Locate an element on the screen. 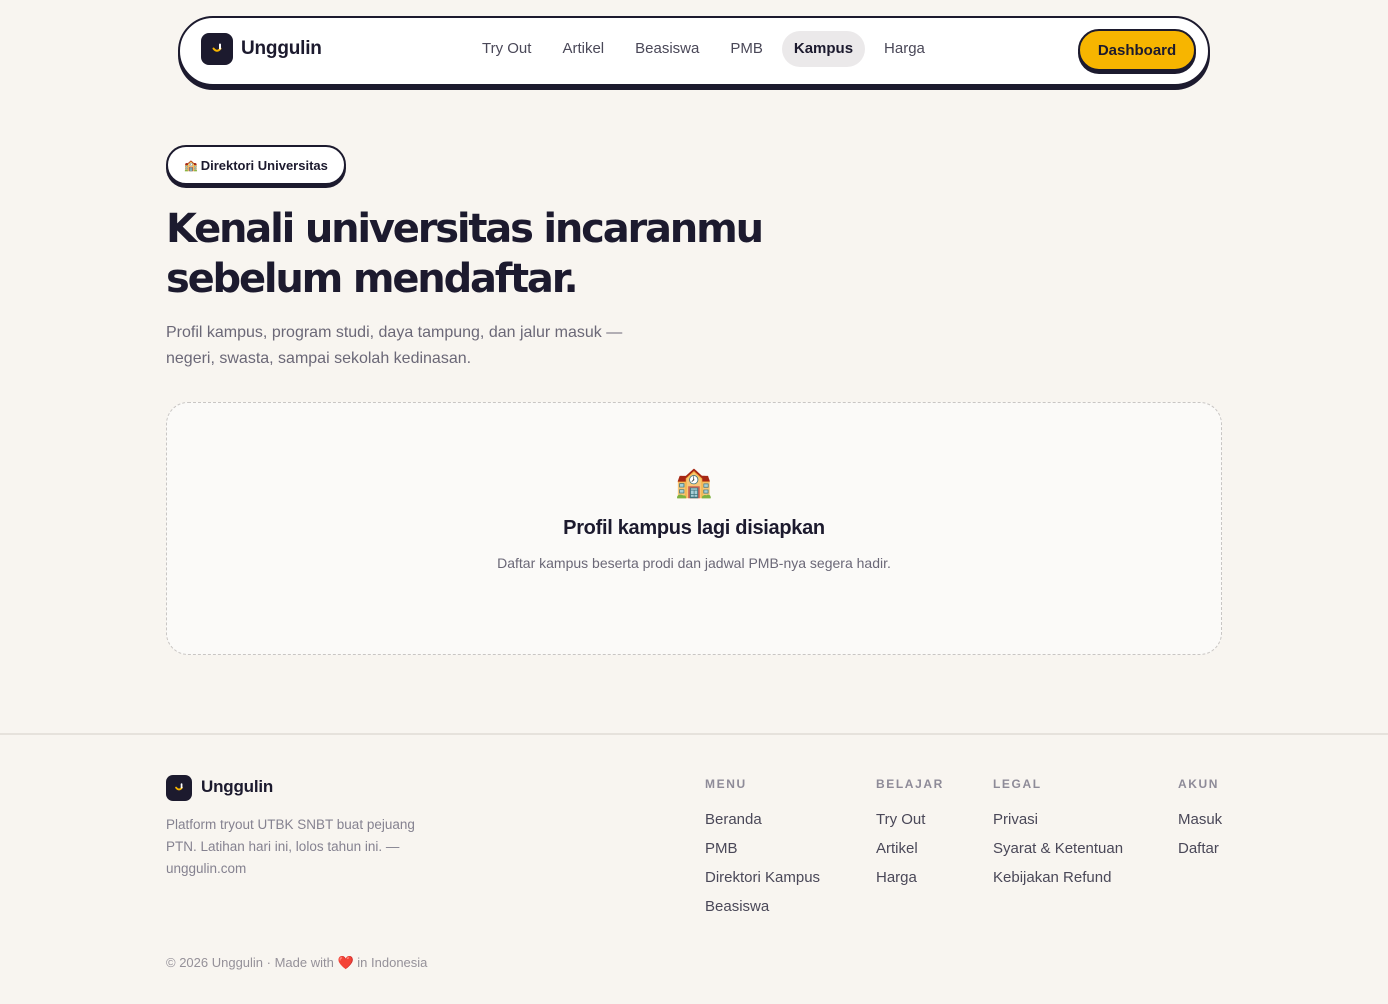 The image size is (1388, 1004). brand-name: Unggulin is located at coordinates (281, 49).